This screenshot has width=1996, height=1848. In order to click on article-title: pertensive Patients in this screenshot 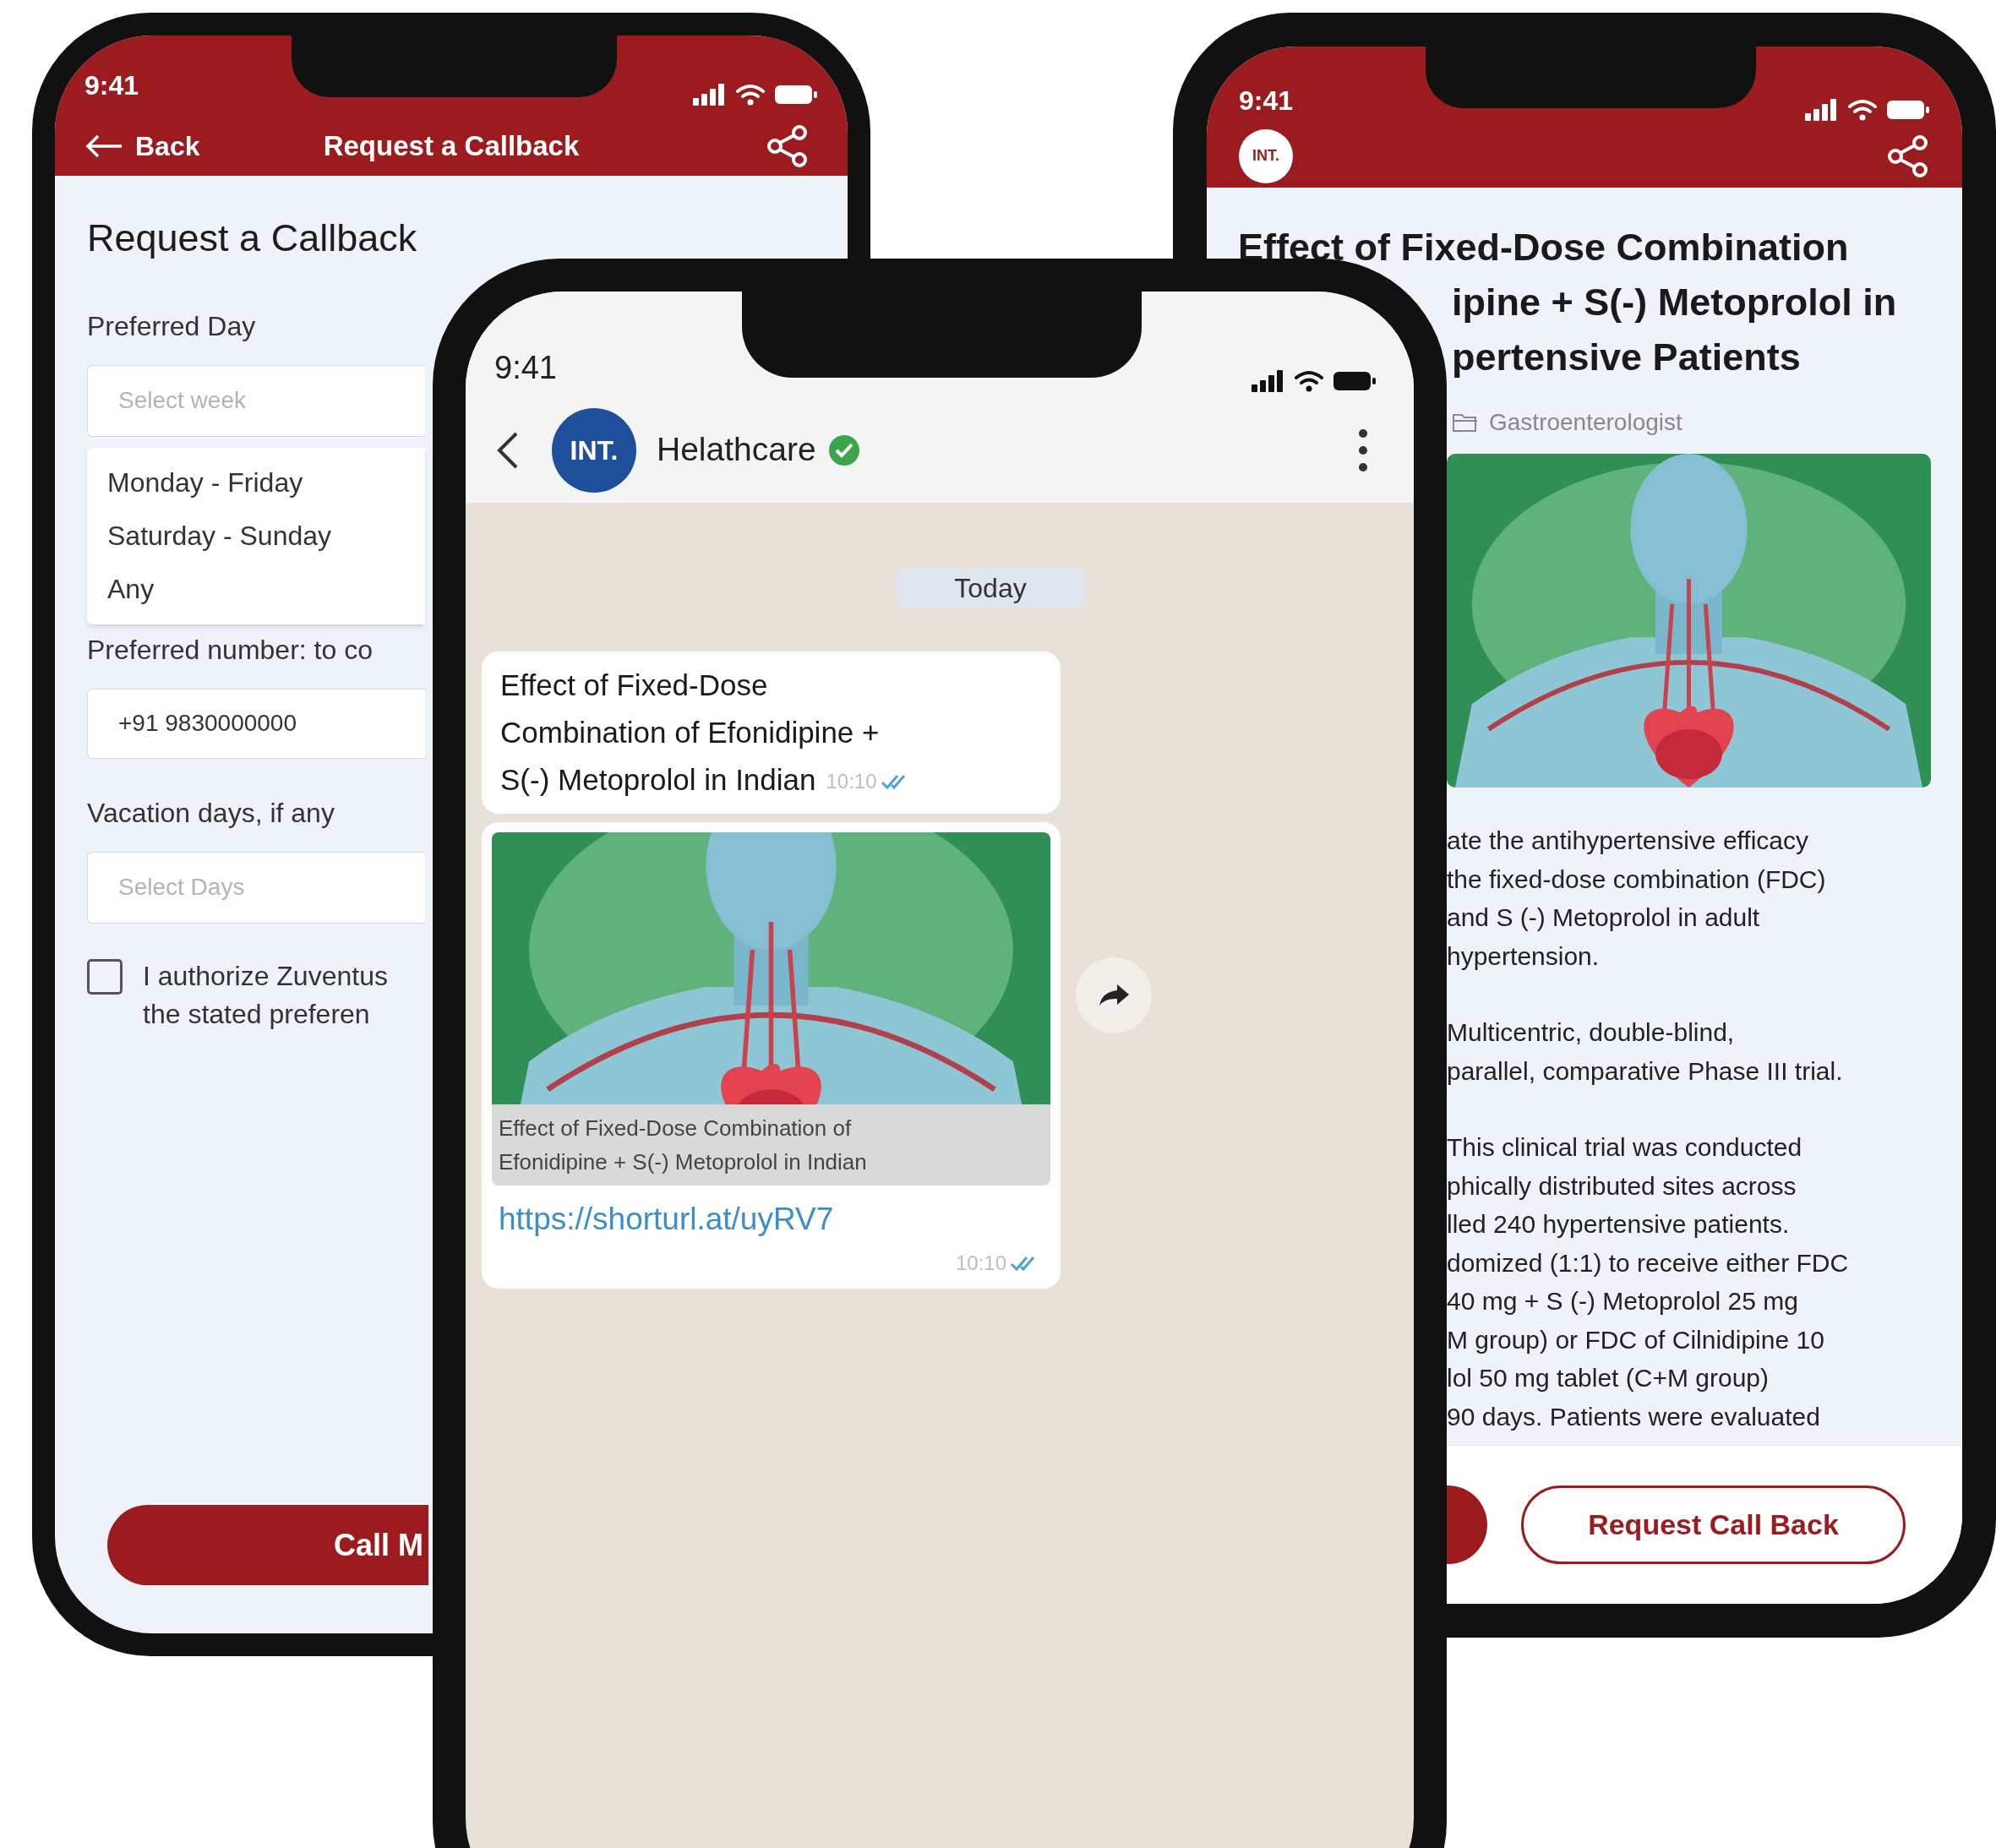, I will do `click(1626, 357)`.